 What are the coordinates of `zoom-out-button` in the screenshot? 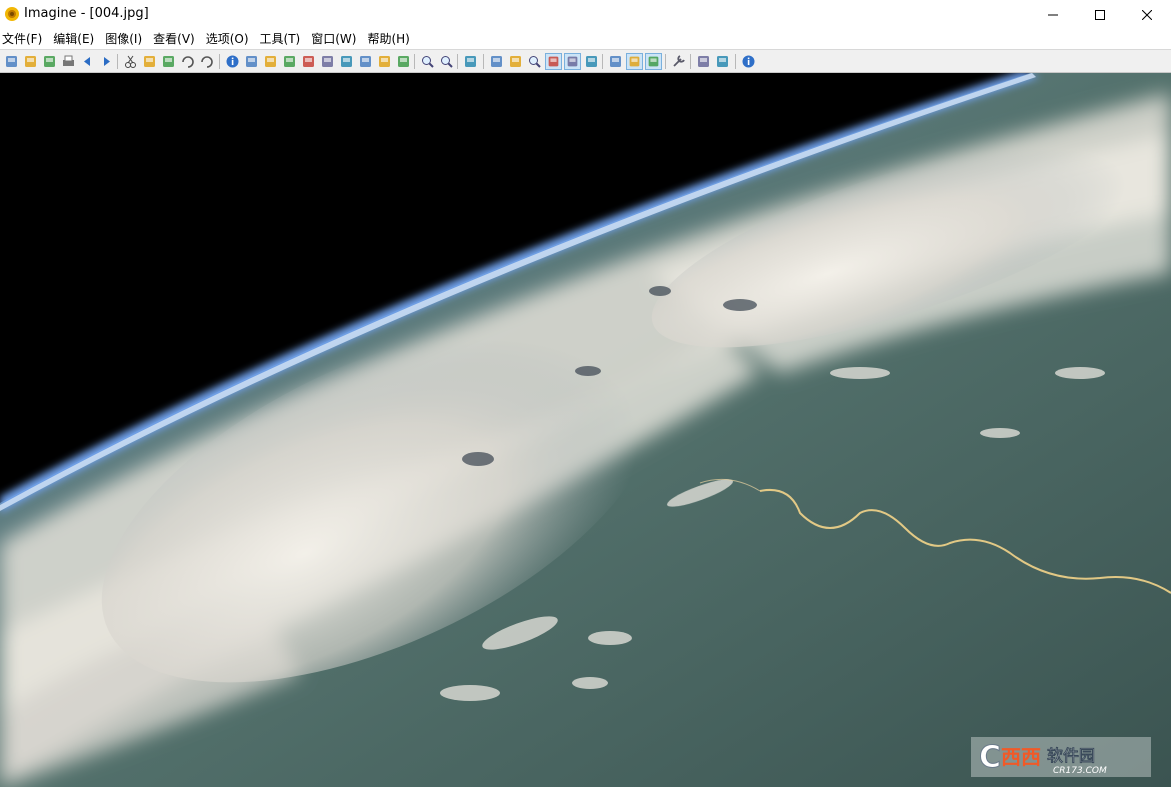 It's located at (446, 61).